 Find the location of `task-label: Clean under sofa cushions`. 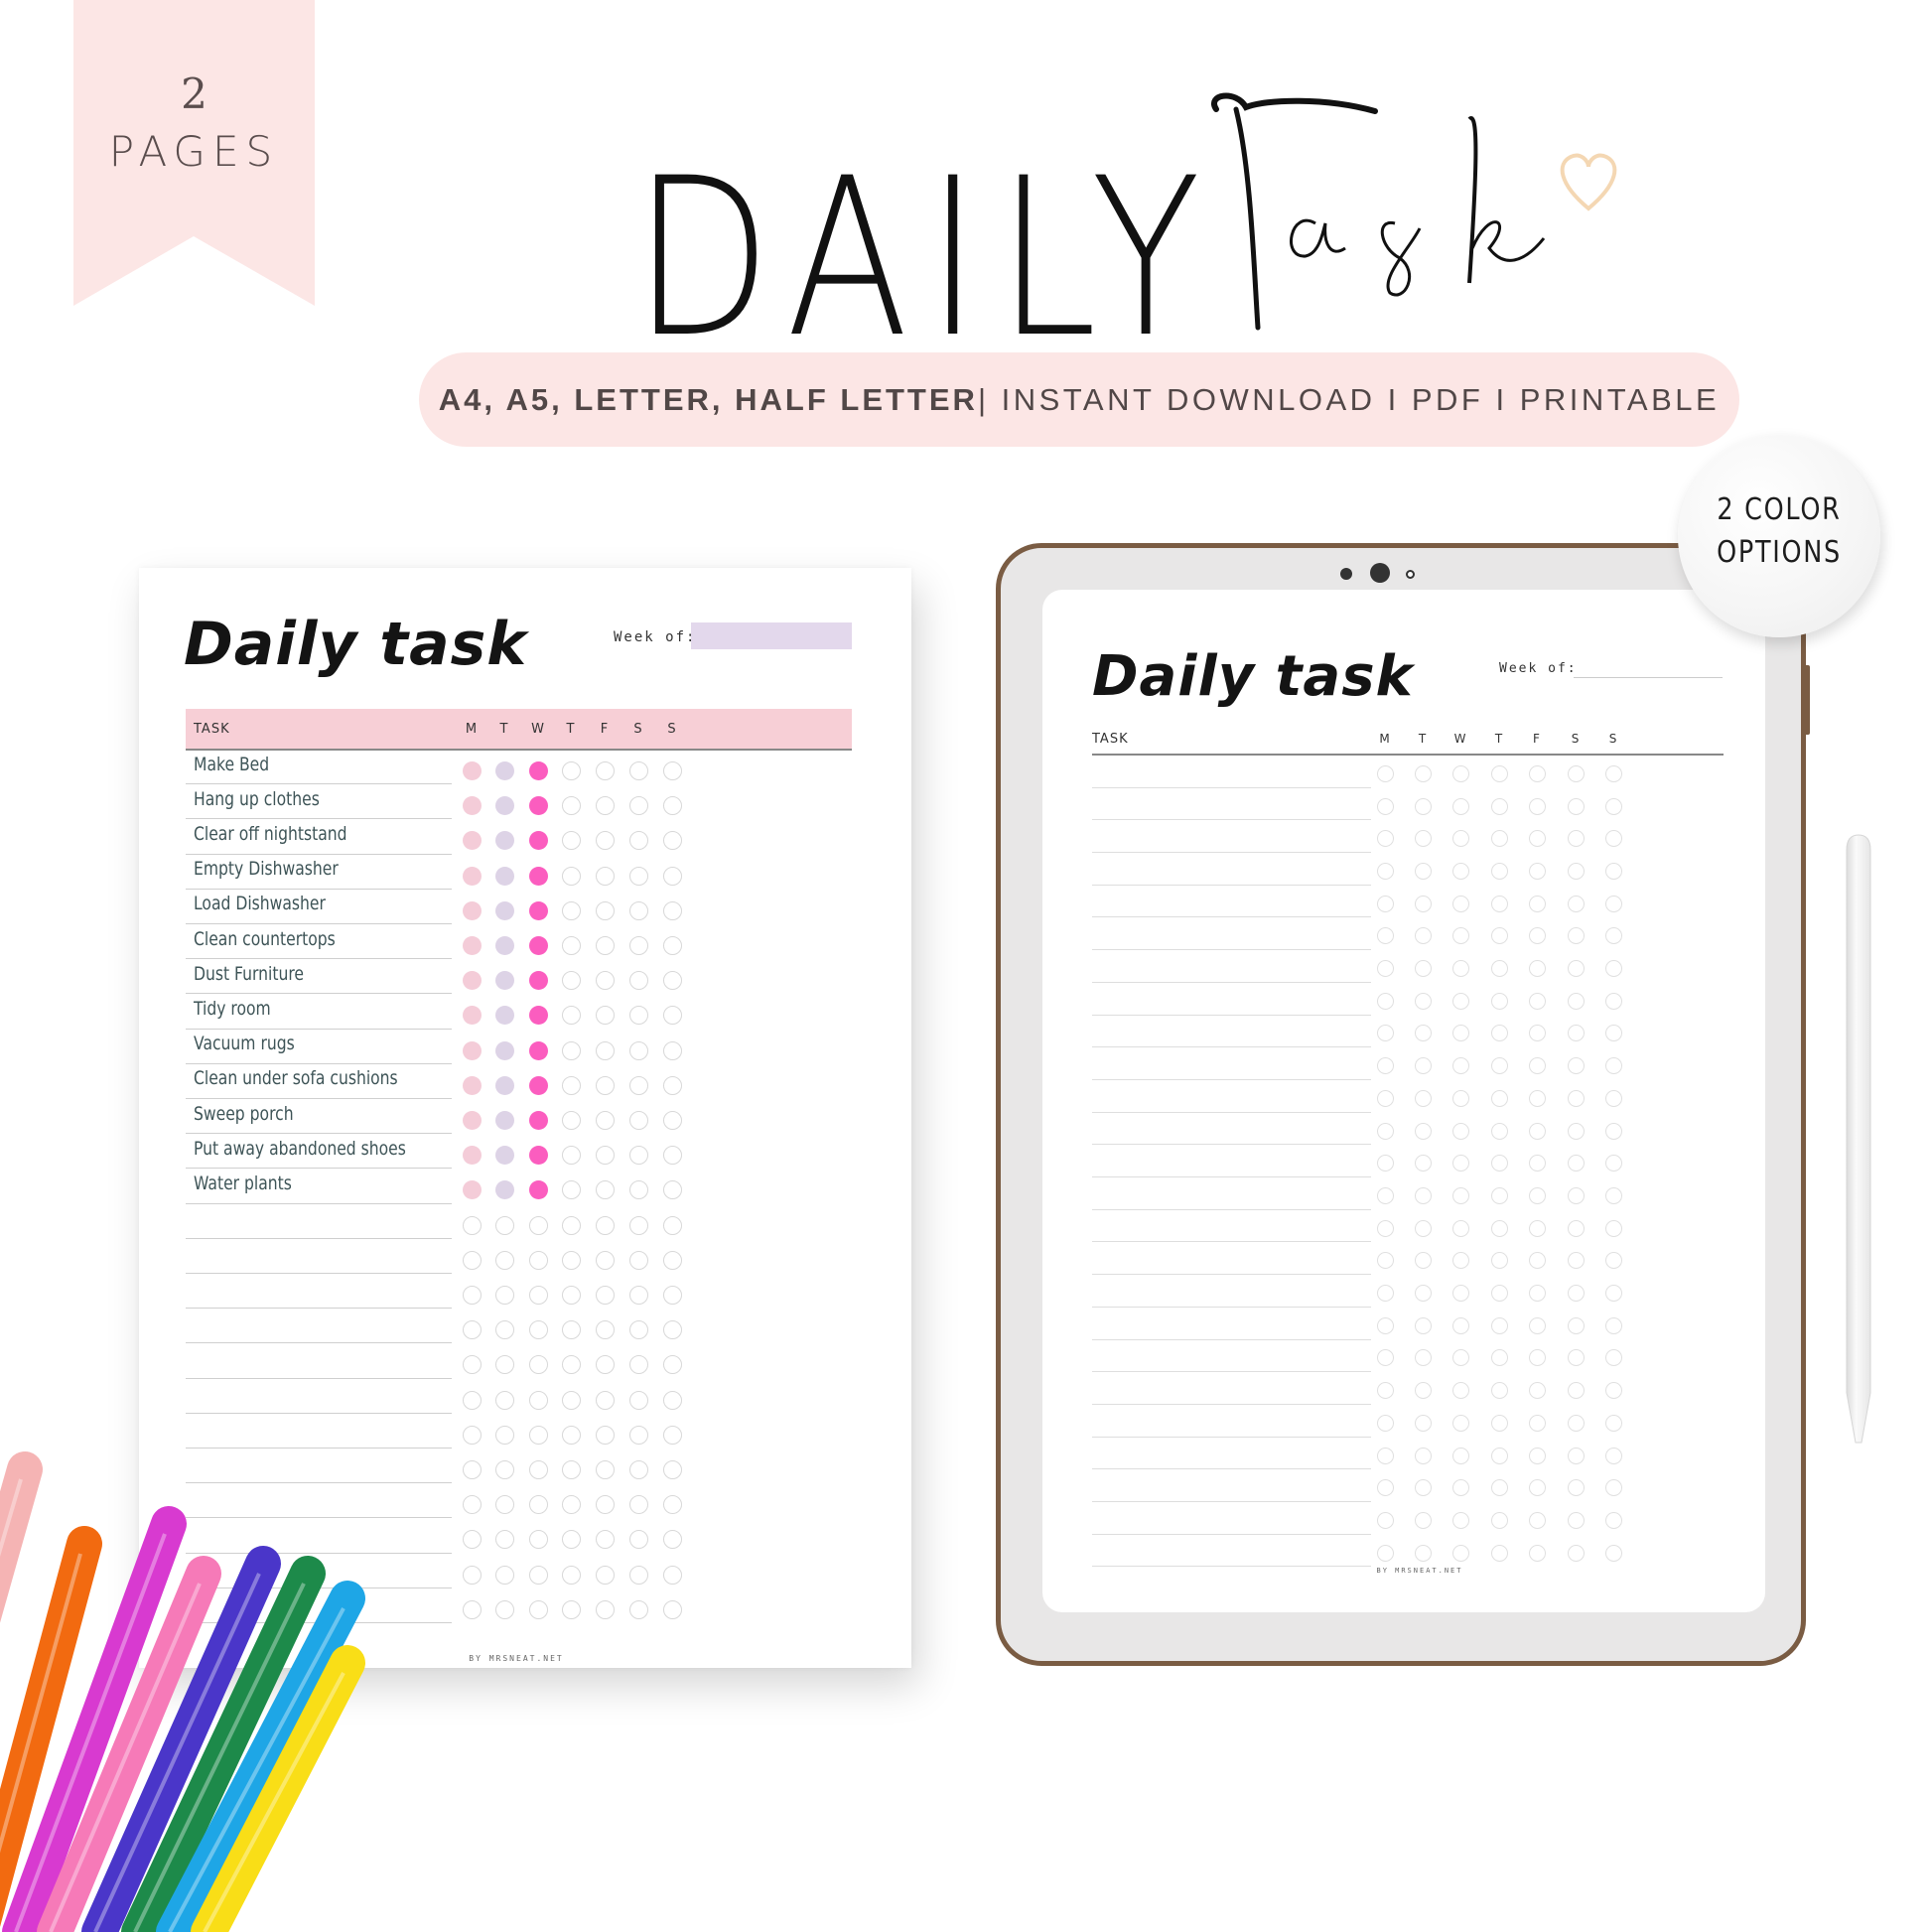

task-label: Clean under sofa cushions is located at coordinates (296, 1078).